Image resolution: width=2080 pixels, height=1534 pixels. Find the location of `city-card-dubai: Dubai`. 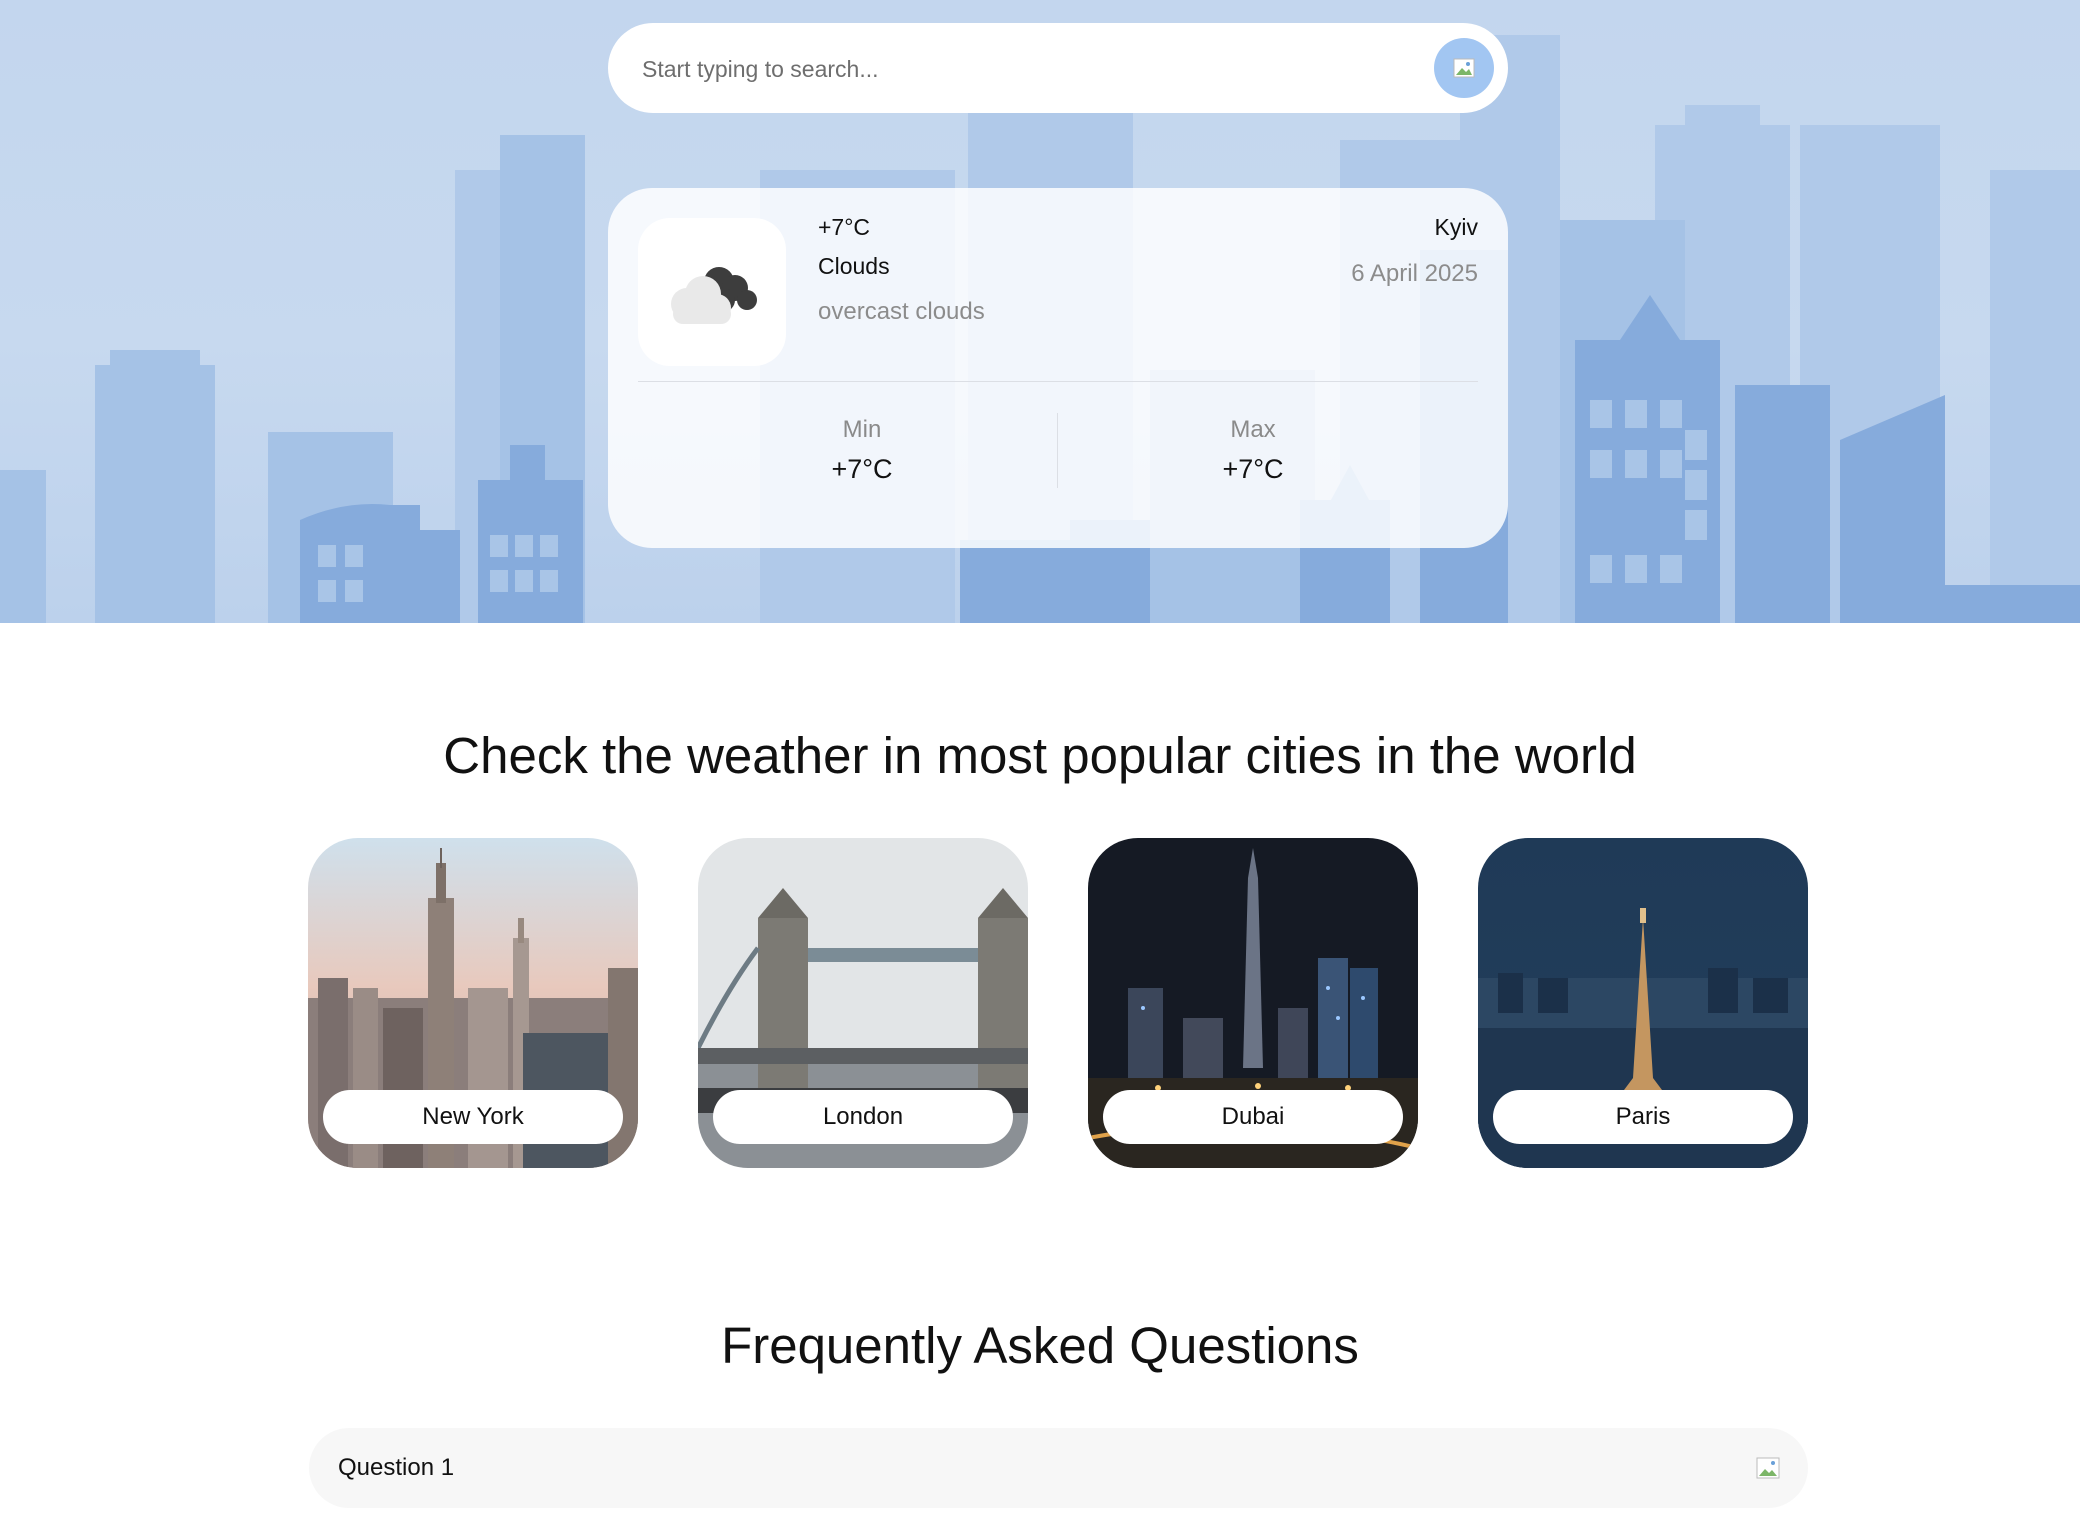

city-card-dubai: Dubai is located at coordinates (1253, 1003).